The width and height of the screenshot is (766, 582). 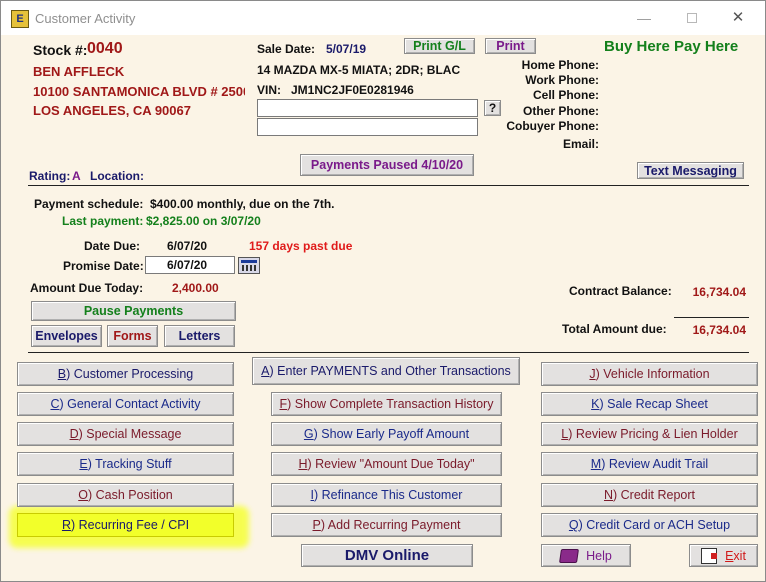 What do you see at coordinates (103, 221) in the screenshot?
I see `last-payment-label: Last payment:` at bounding box center [103, 221].